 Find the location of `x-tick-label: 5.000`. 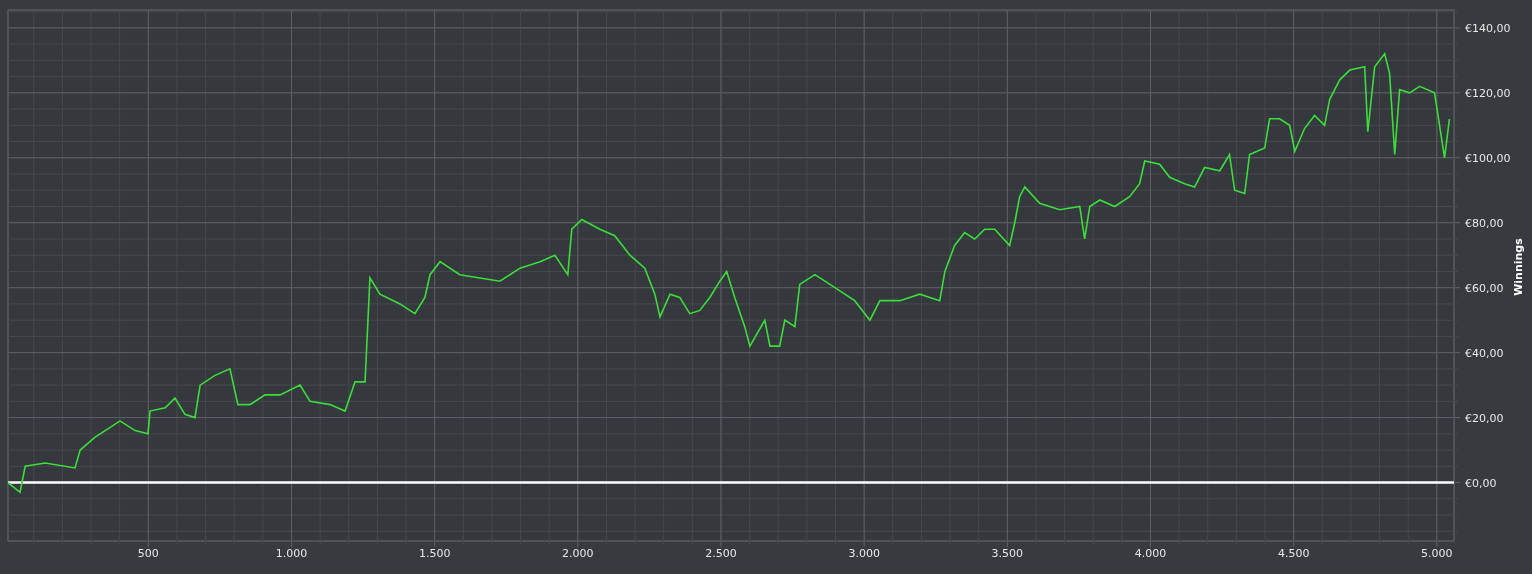

x-tick-label: 5.000 is located at coordinates (1437, 553).